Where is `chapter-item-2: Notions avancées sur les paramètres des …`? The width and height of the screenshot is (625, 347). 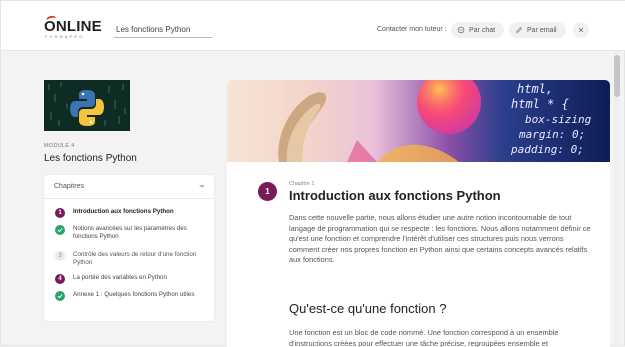
chapter-item-2: Notions avancées sur les paramètres des … is located at coordinates (132, 232).